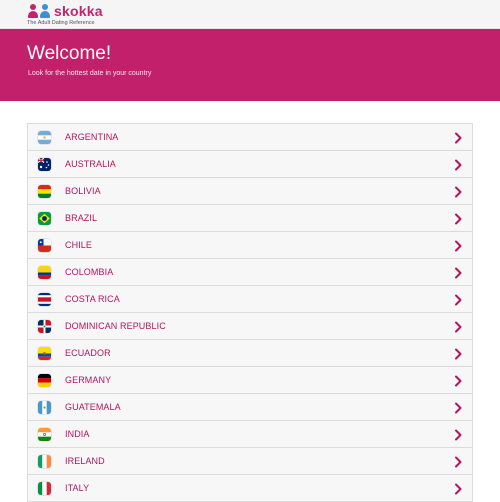 The height and width of the screenshot is (502, 500). What do you see at coordinates (89, 272) in the screenshot?
I see `country-label: COLOMBIA` at bounding box center [89, 272].